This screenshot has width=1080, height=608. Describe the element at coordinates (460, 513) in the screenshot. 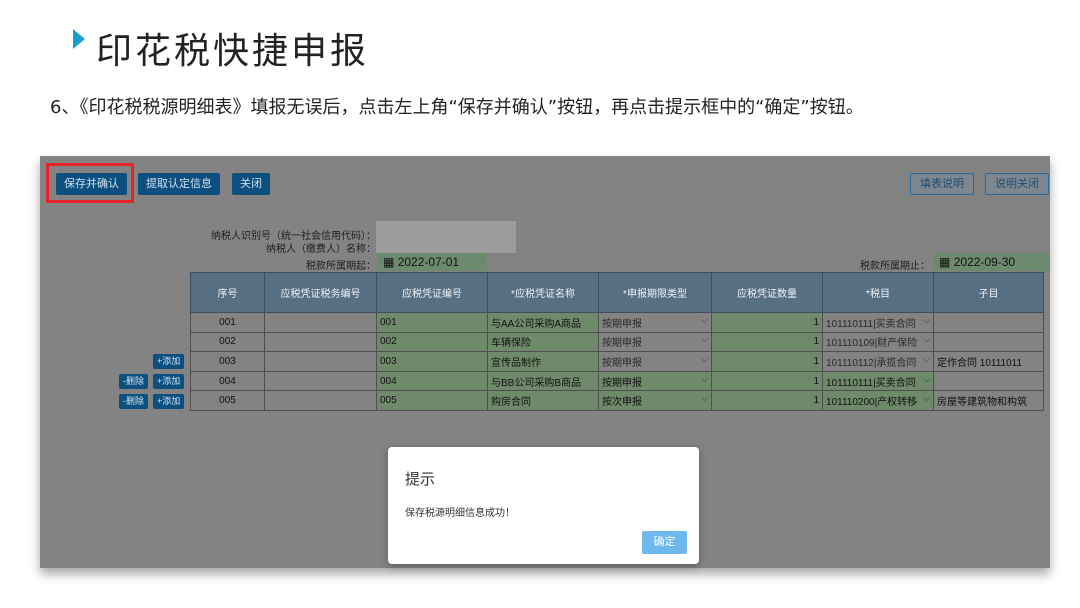

I see `dialog-message: 保存税源明细信息成功！` at that location.